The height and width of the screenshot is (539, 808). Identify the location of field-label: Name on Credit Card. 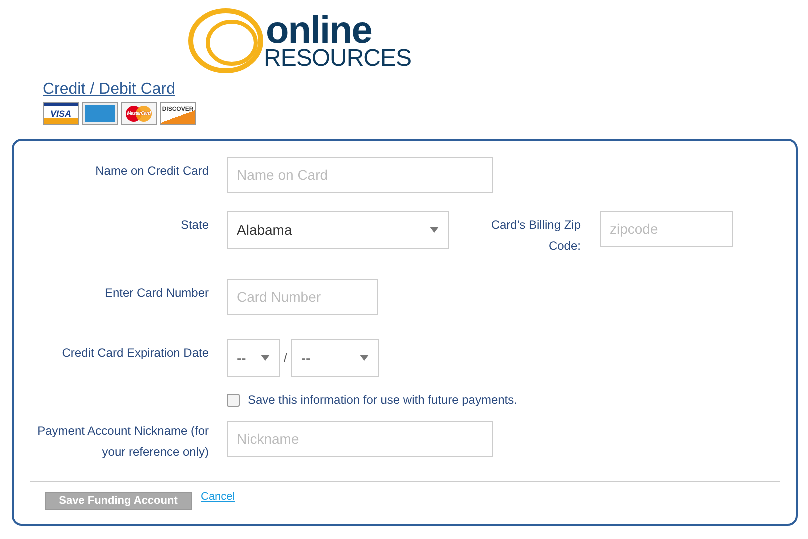
(151, 171).